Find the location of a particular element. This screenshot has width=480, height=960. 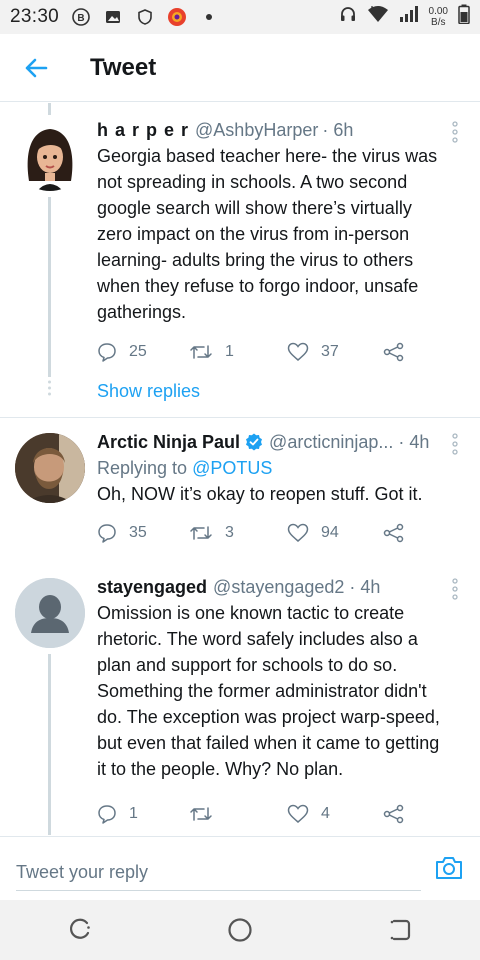

reply-bar is located at coordinates (240, 868).